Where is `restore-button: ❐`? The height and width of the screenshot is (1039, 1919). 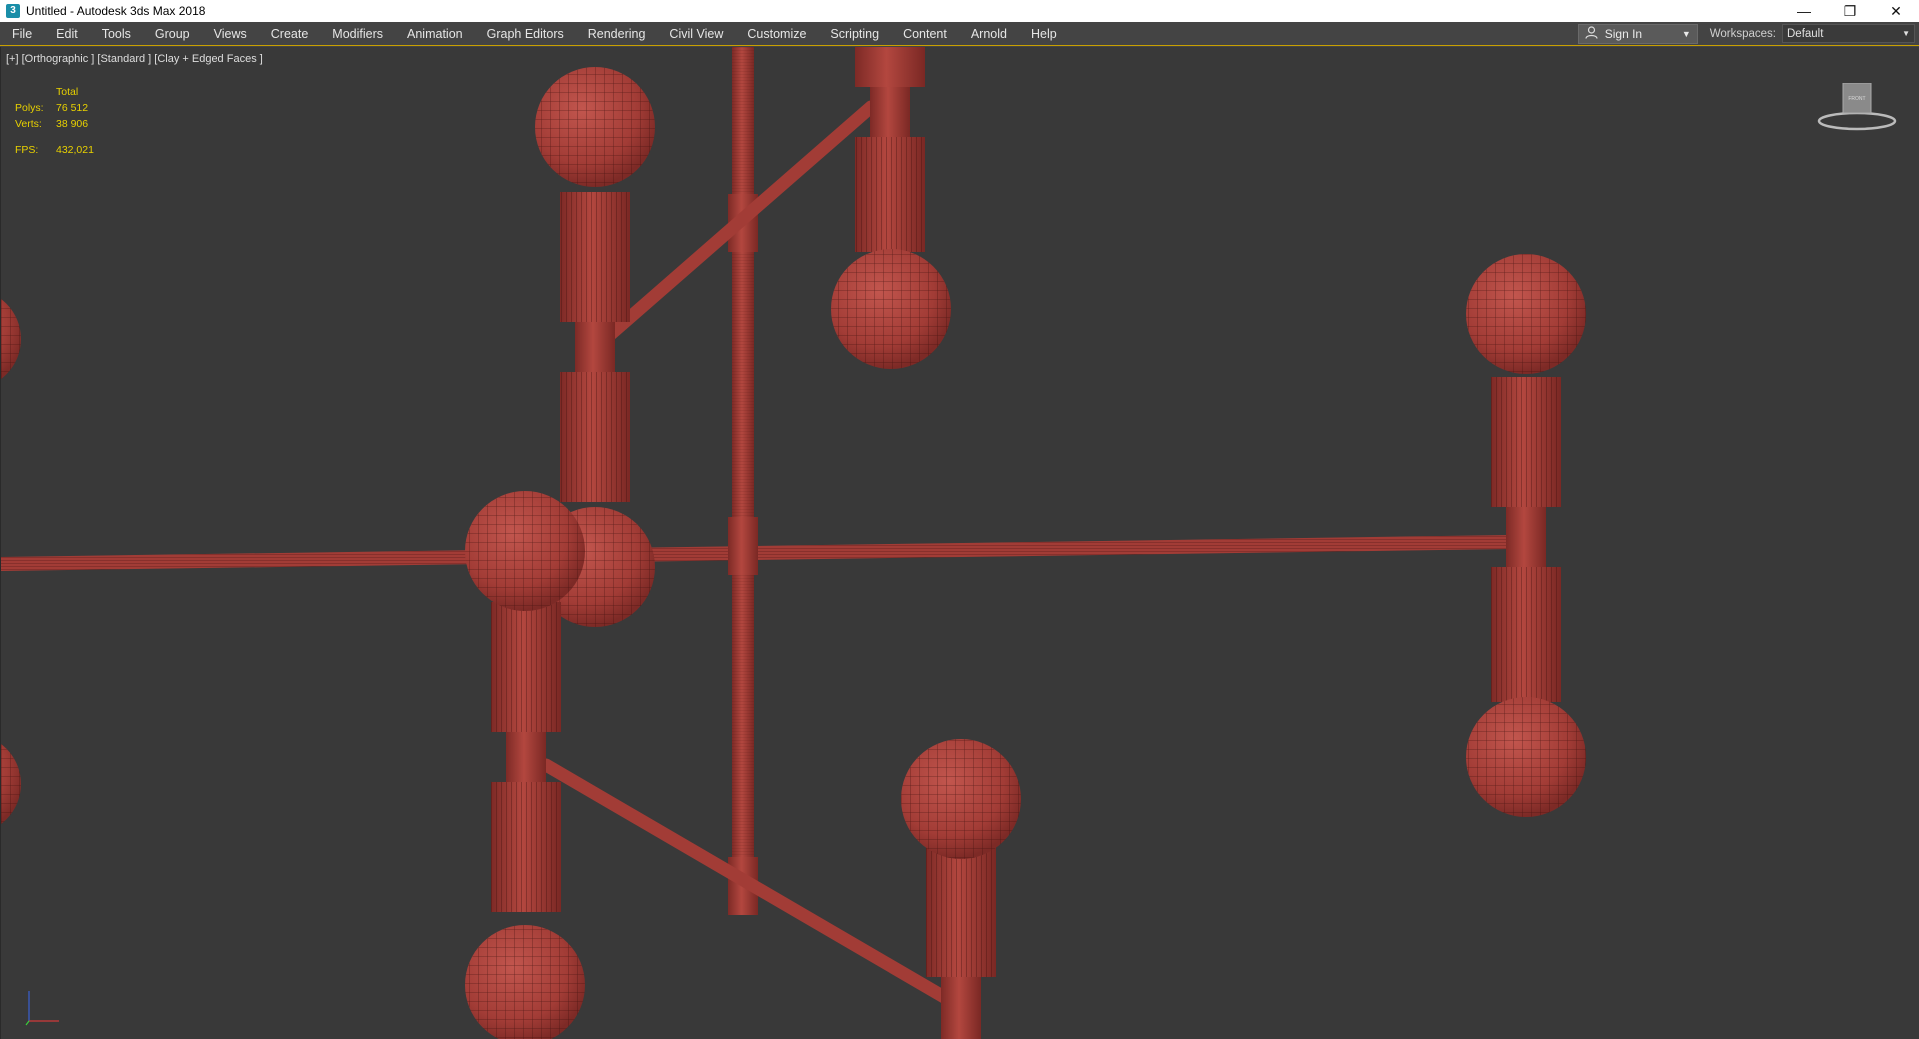
restore-button: ❐ is located at coordinates (1850, 11).